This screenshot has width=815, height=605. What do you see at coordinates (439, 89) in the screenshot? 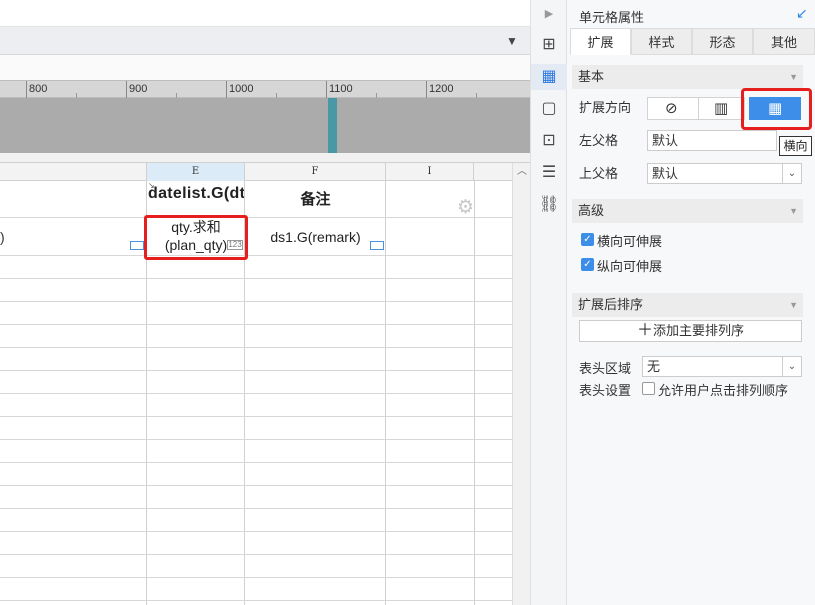
I see `ruler-mark: 1200` at bounding box center [439, 89].